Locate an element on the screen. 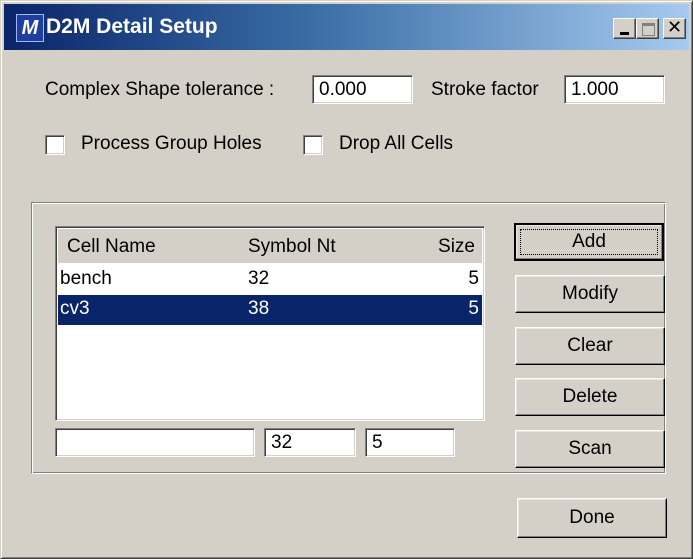  modify-button: Modify is located at coordinates (590, 294).